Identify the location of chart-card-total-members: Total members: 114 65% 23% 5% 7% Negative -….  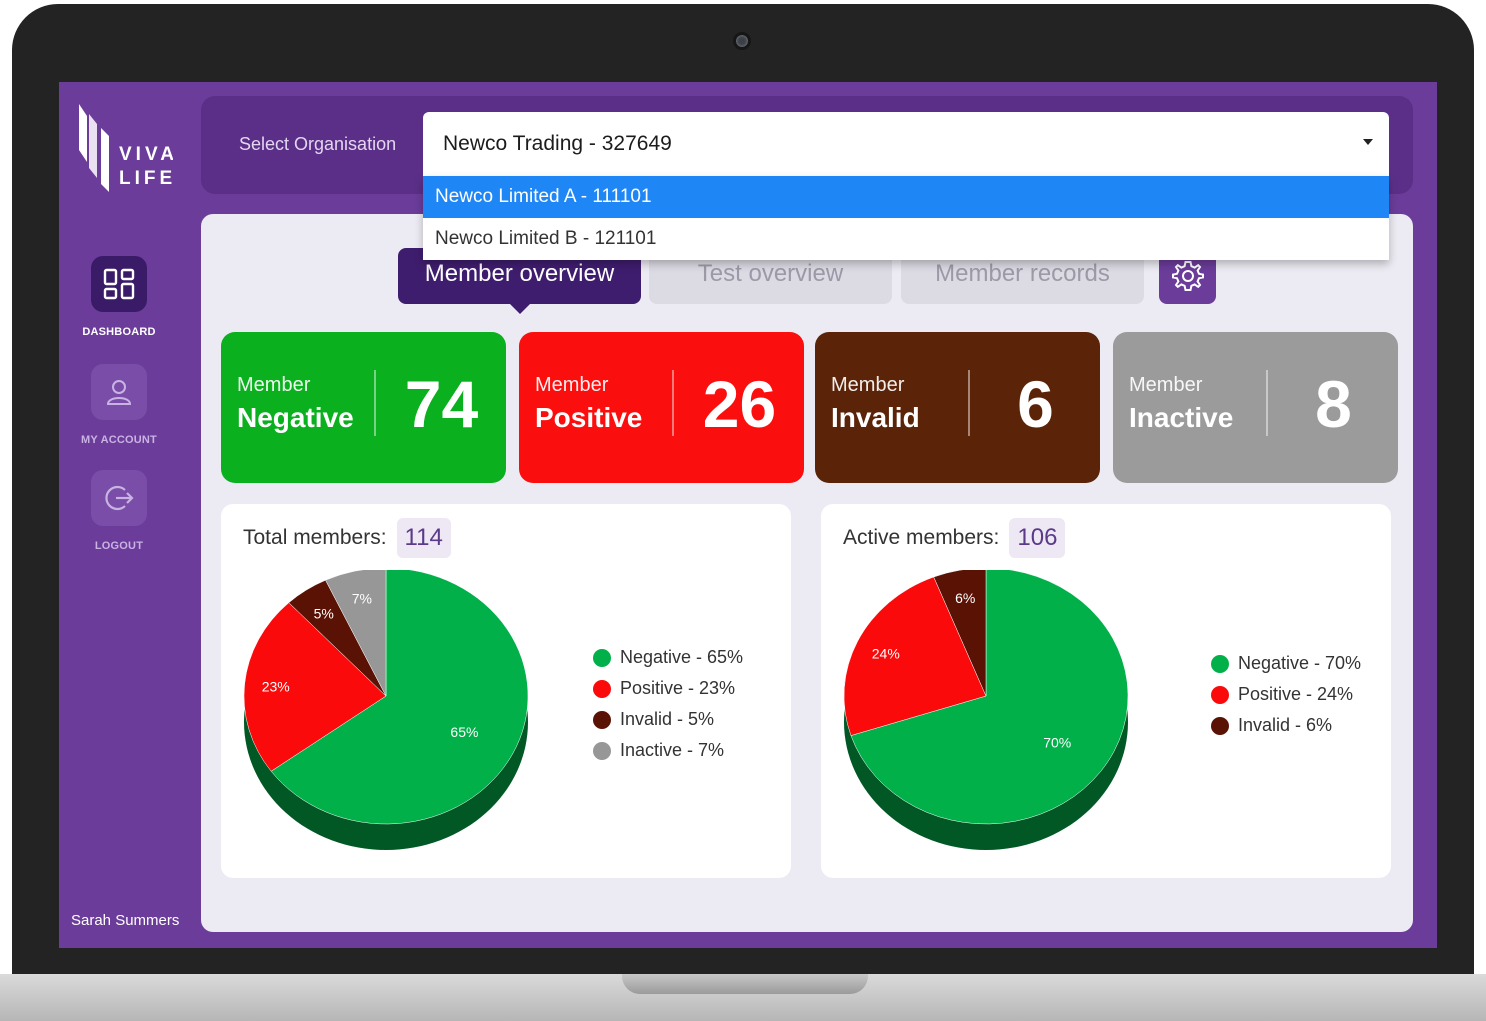
(506, 691).